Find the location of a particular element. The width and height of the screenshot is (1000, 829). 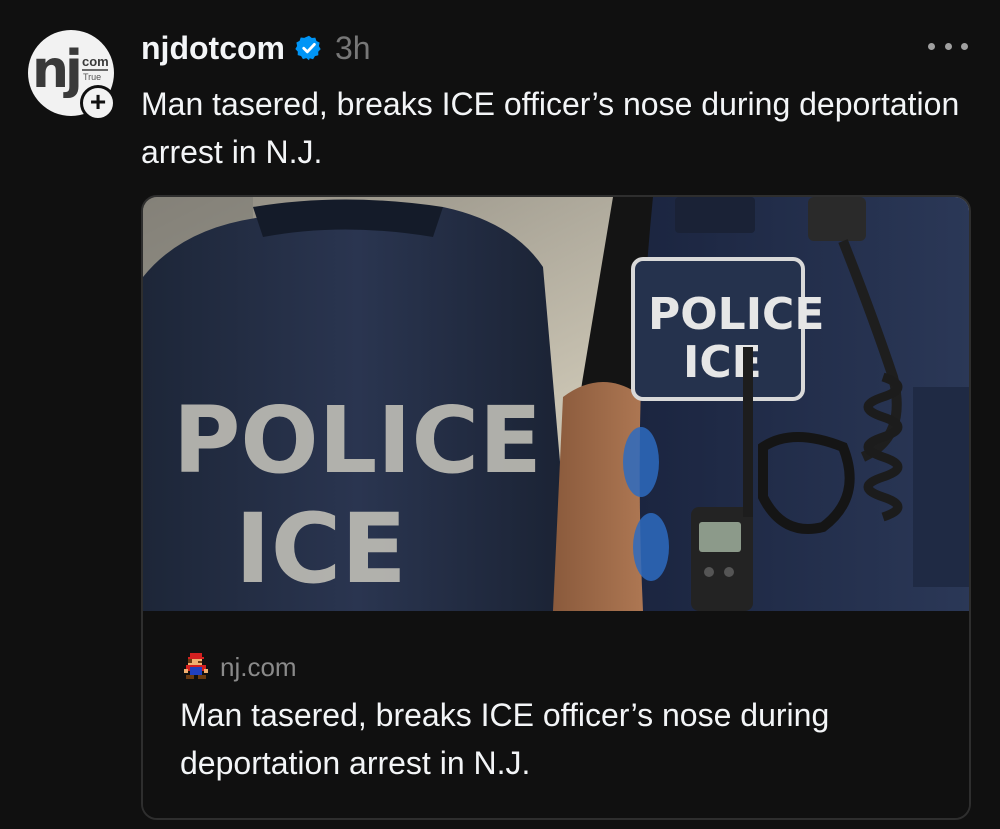

more-options-icon is located at coordinates (948, 46).